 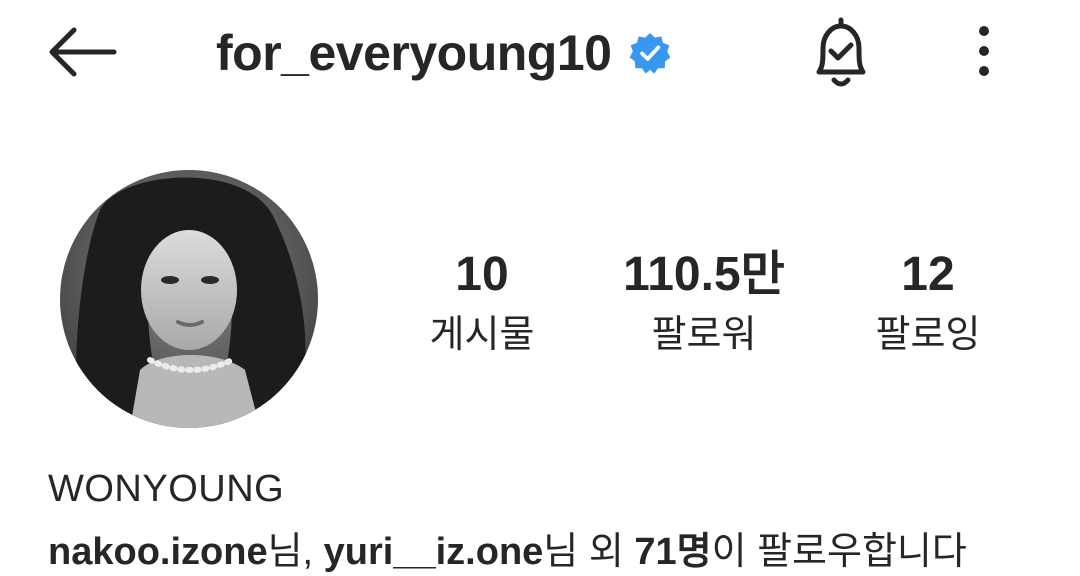 What do you see at coordinates (650, 53) in the screenshot?
I see `verified-badge-icon` at bounding box center [650, 53].